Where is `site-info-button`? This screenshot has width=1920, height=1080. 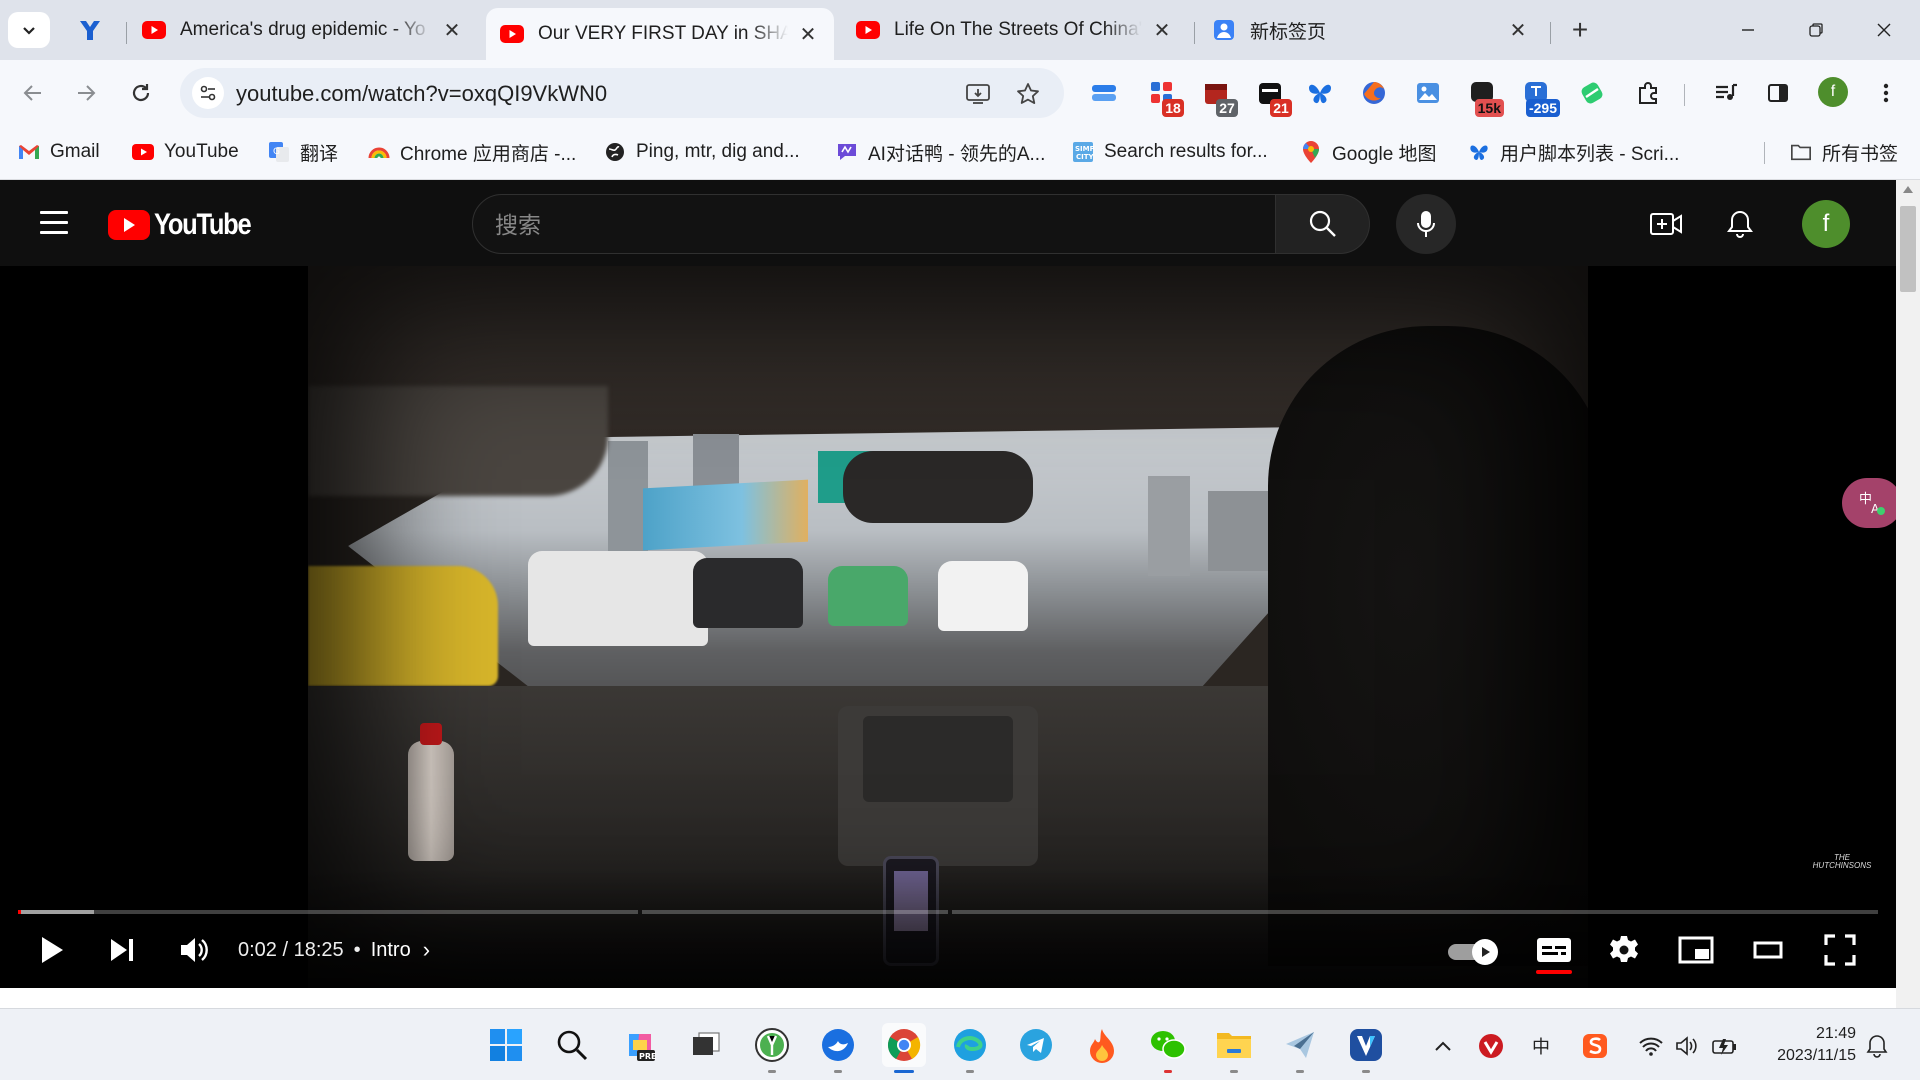 site-info-button is located at coordinates (208, 93).